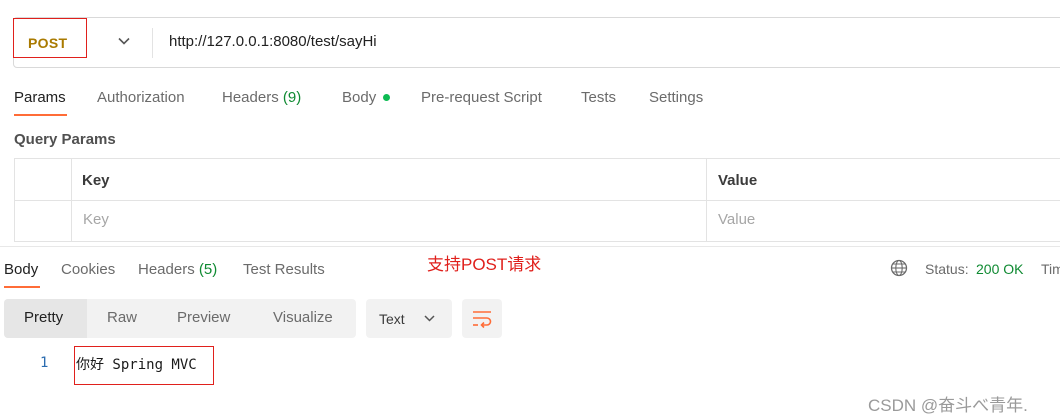 The image size is (1060, 420). Describe the element at coordinates (999, 269) in the screenshot. I see `status-value: 200 OK` at that location.